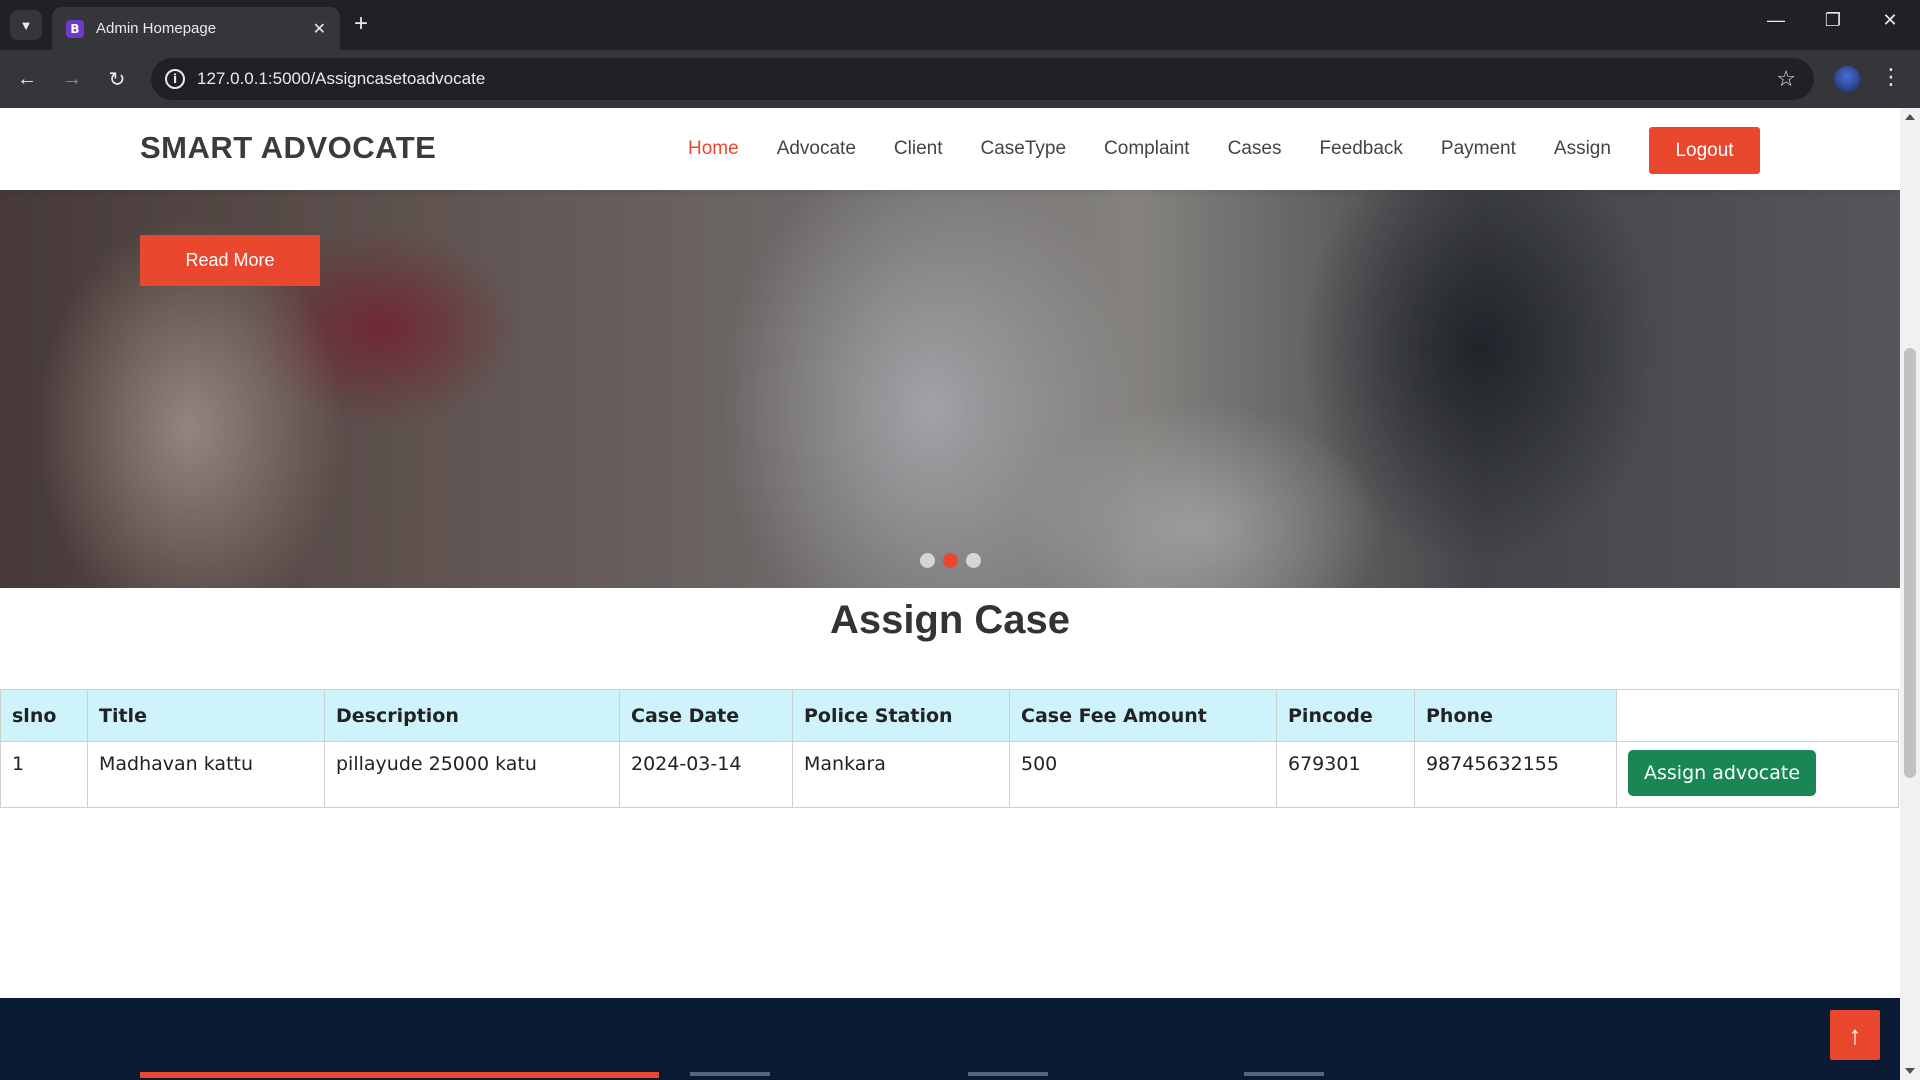 Image resolution: width=1920 pixels, height=1080 pixels. I want to click on assign-advocate-button: Assign advocate, so click(1722, 773).